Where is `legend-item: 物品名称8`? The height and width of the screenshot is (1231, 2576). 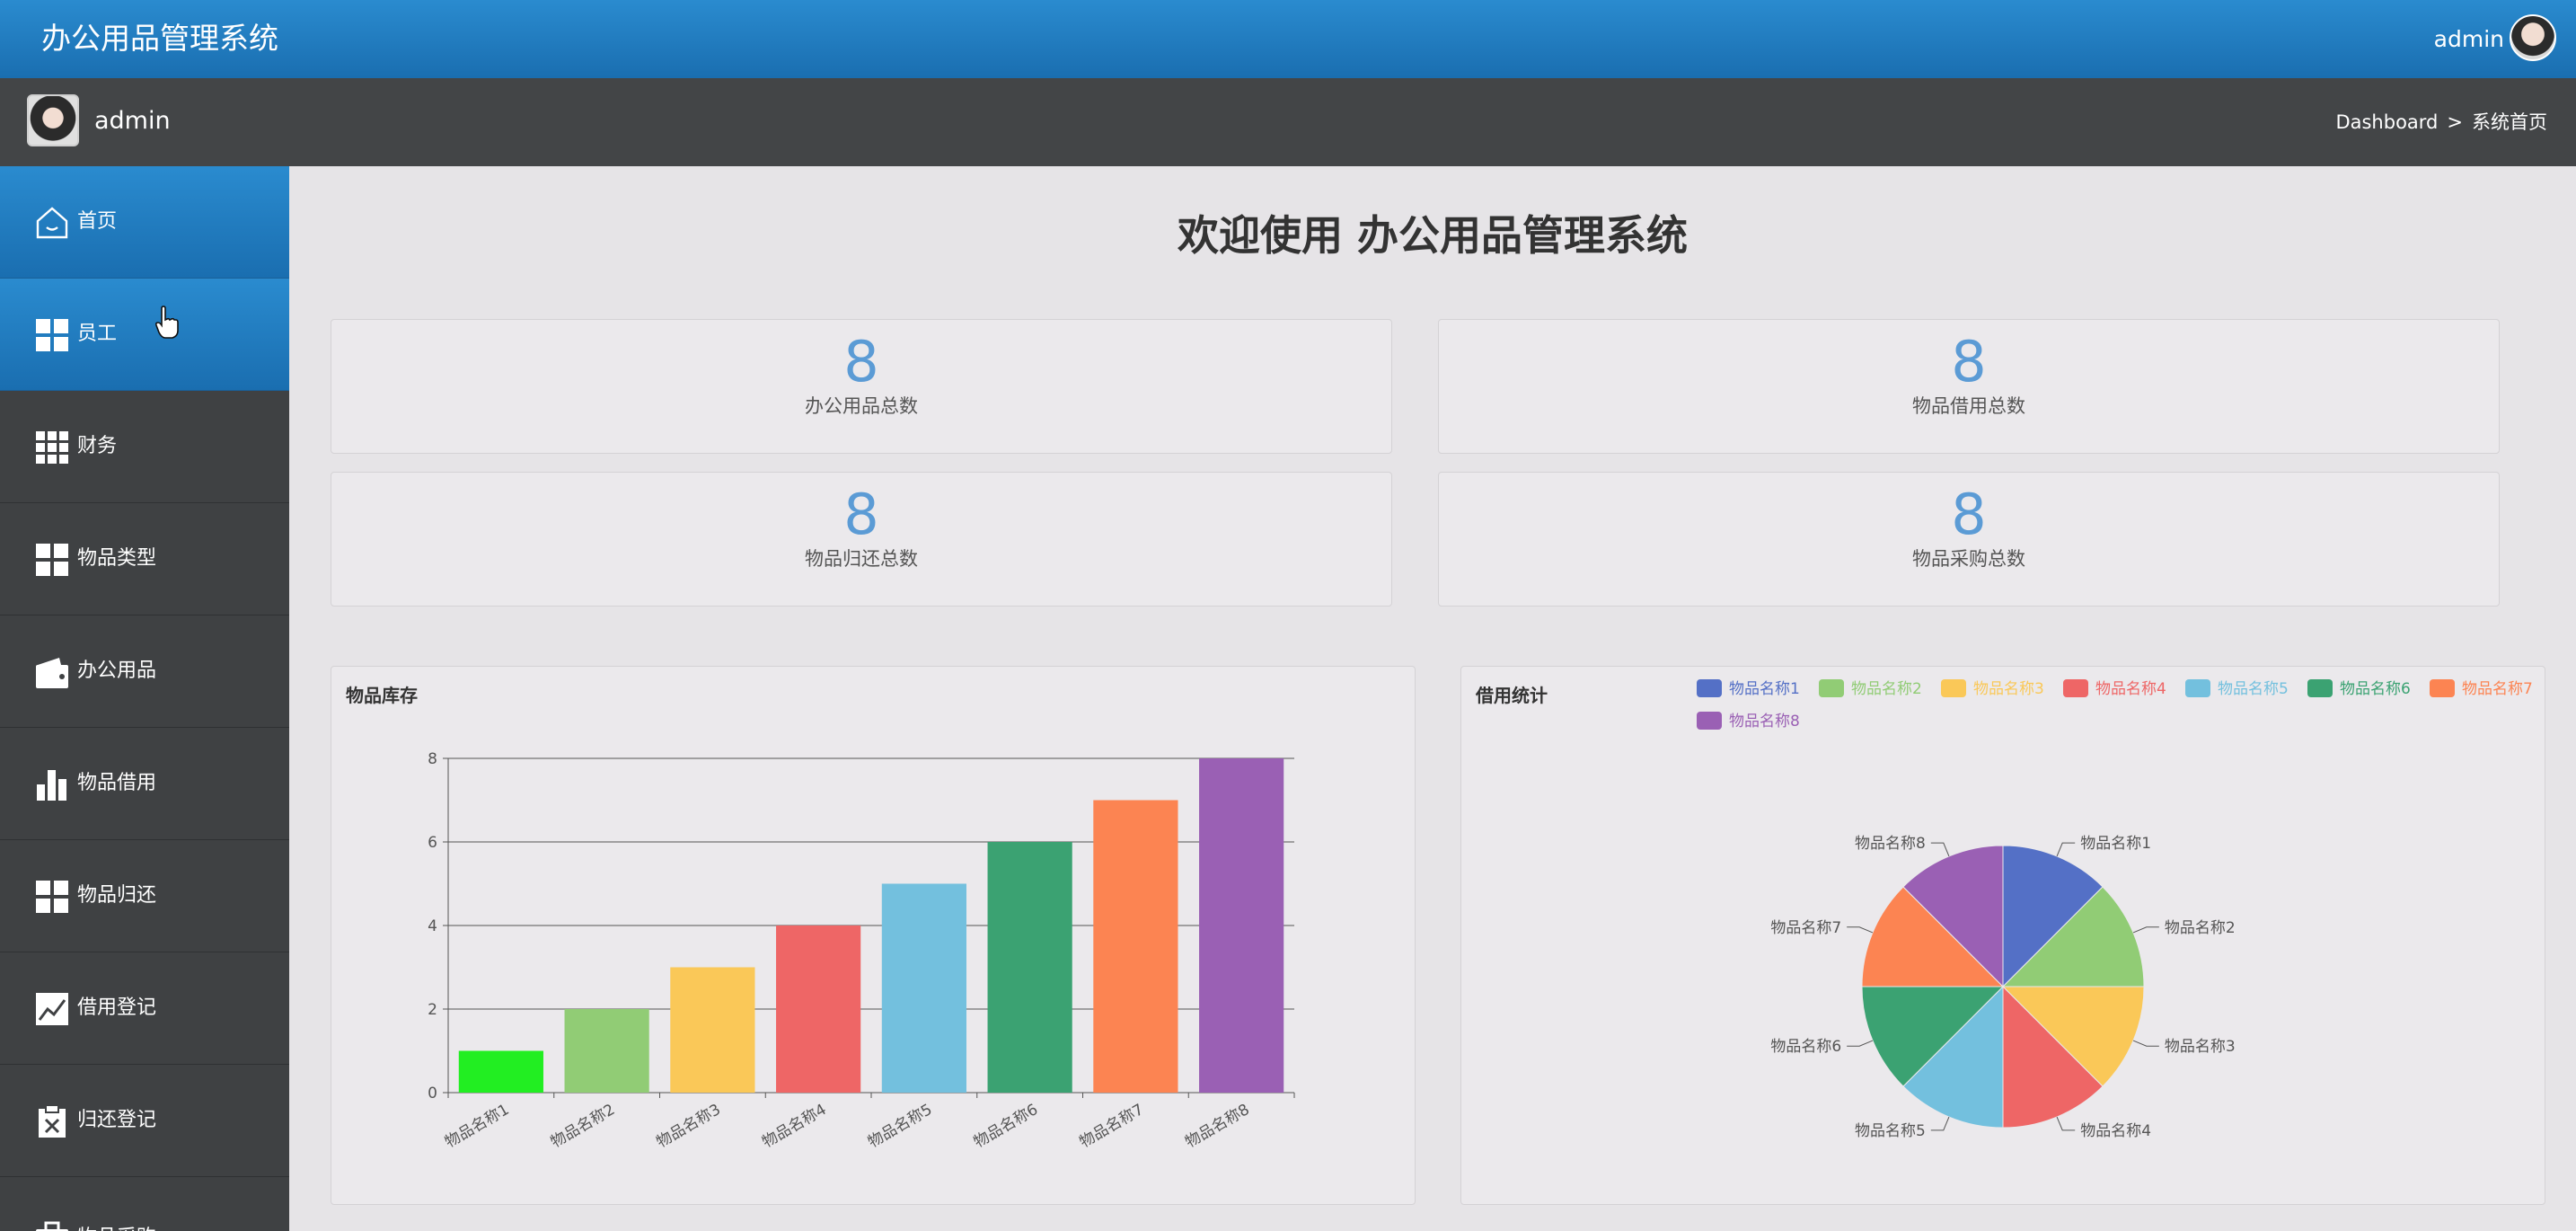 legend-item: 物品名称8 is located at coordinates (1748, 721).